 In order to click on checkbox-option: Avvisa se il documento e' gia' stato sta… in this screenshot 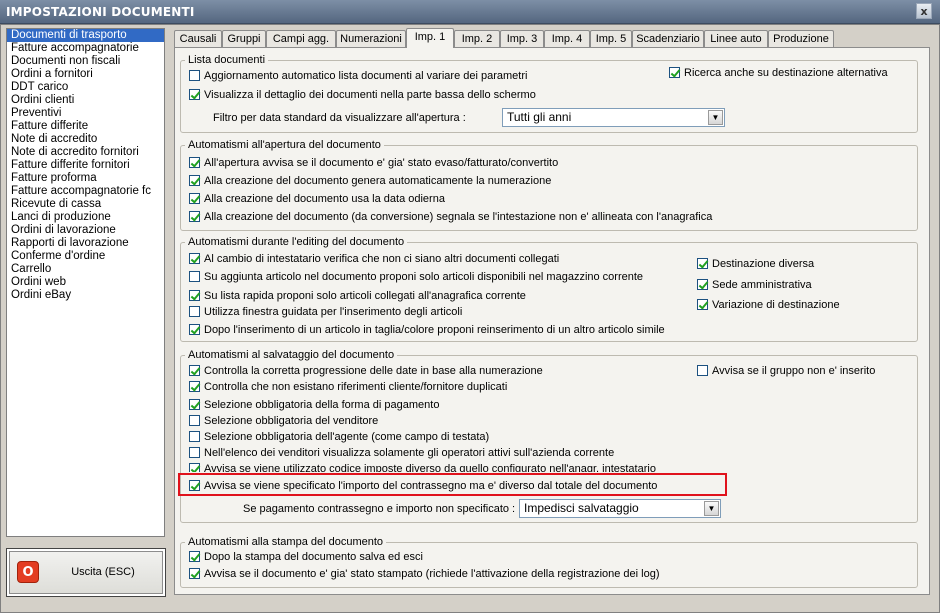, I will do `click(424, 575)`.